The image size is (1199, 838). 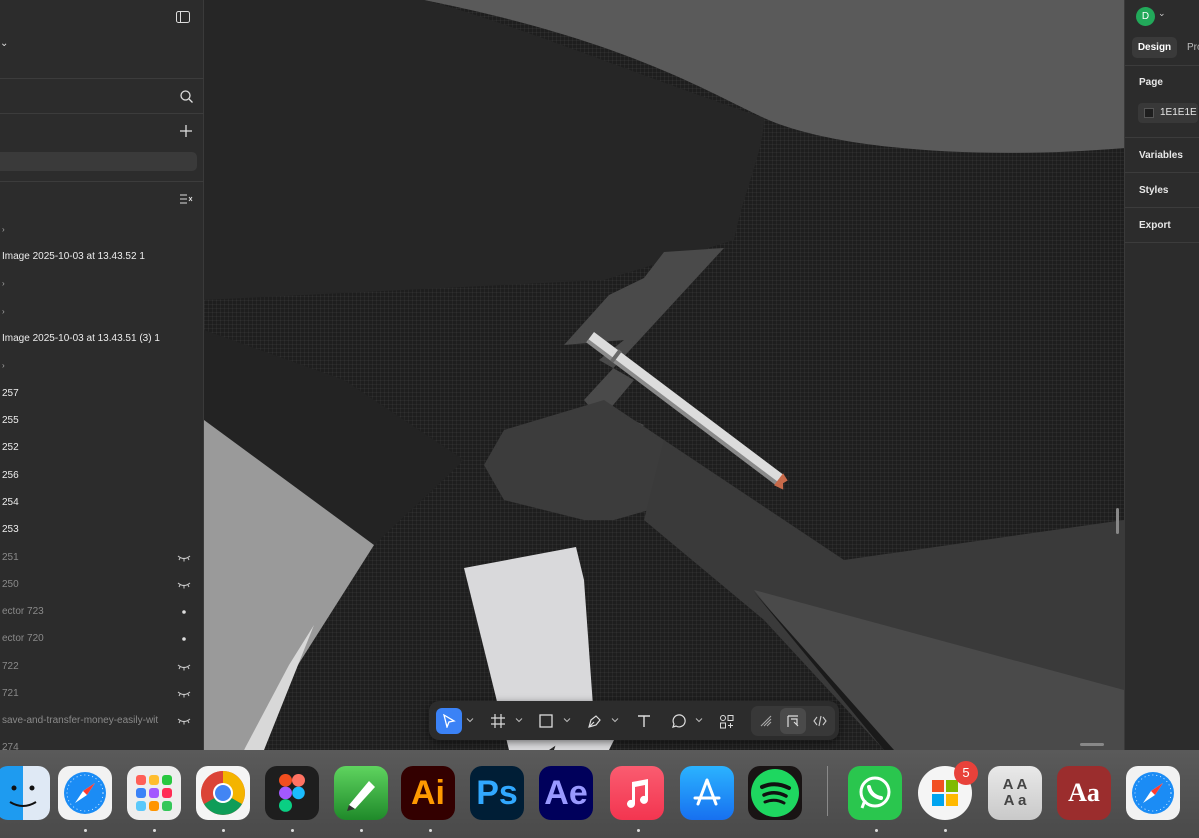 I want to click on whatsapp-icon, so click(x=875, y=793).